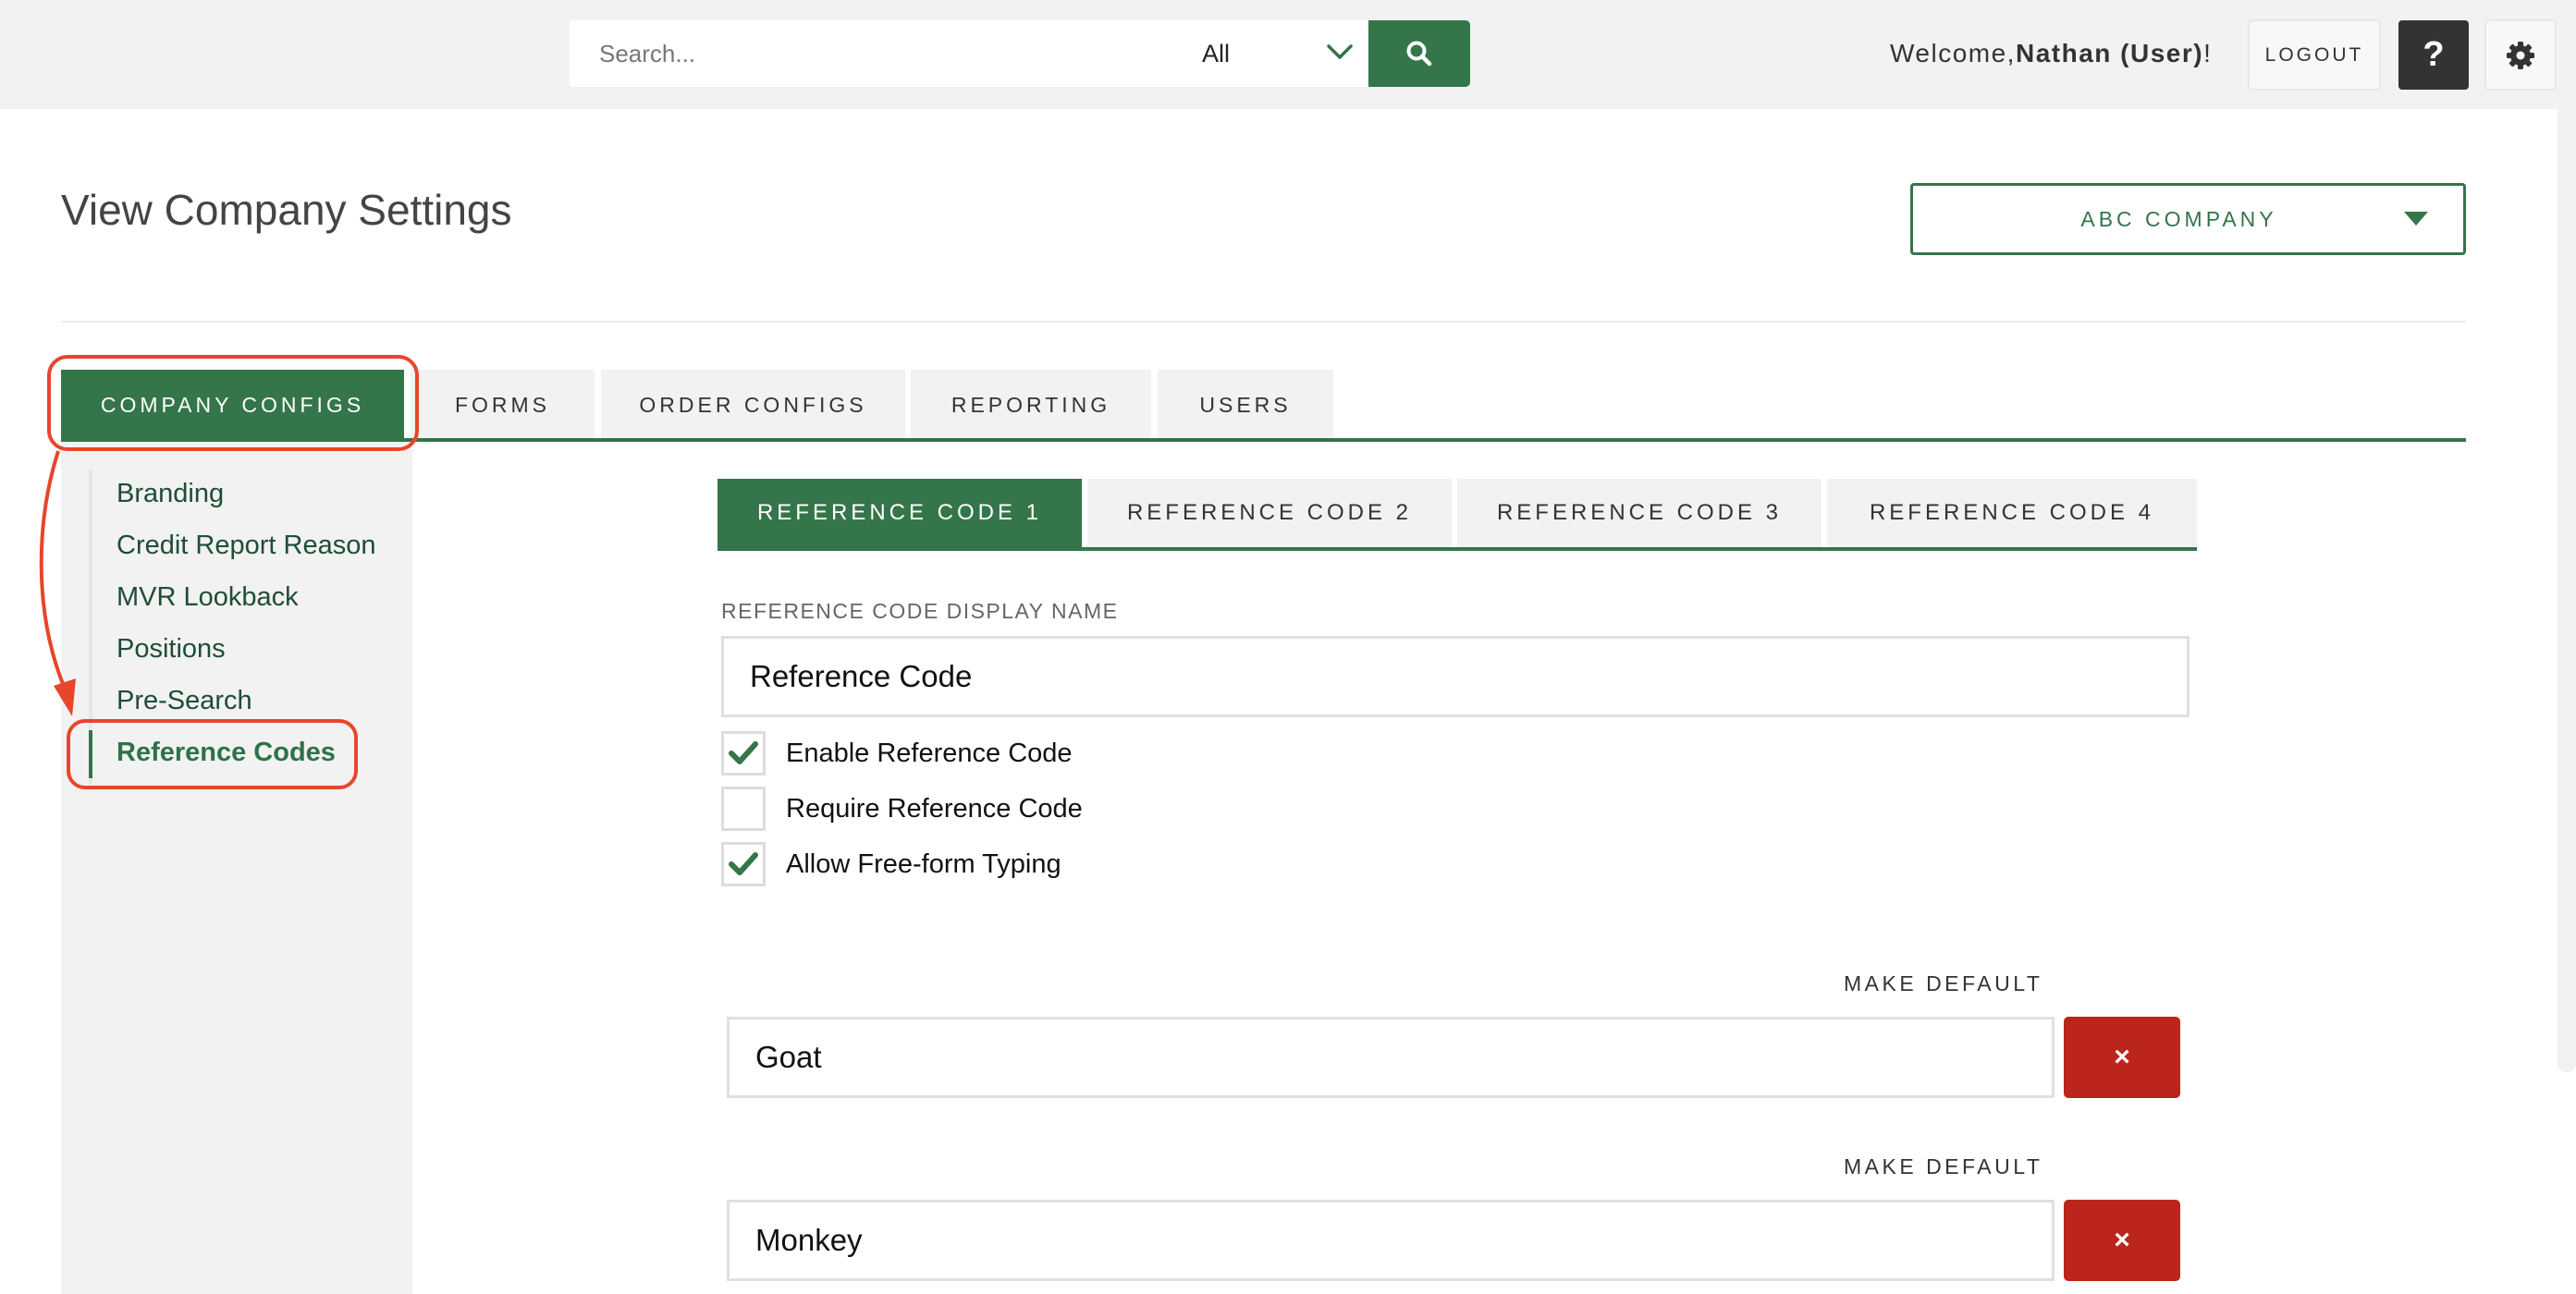 This screenshot has width=2576, height=1294. I want to click on welcome-message: Welcome,Nathan (User)!, so click(2051, 54).